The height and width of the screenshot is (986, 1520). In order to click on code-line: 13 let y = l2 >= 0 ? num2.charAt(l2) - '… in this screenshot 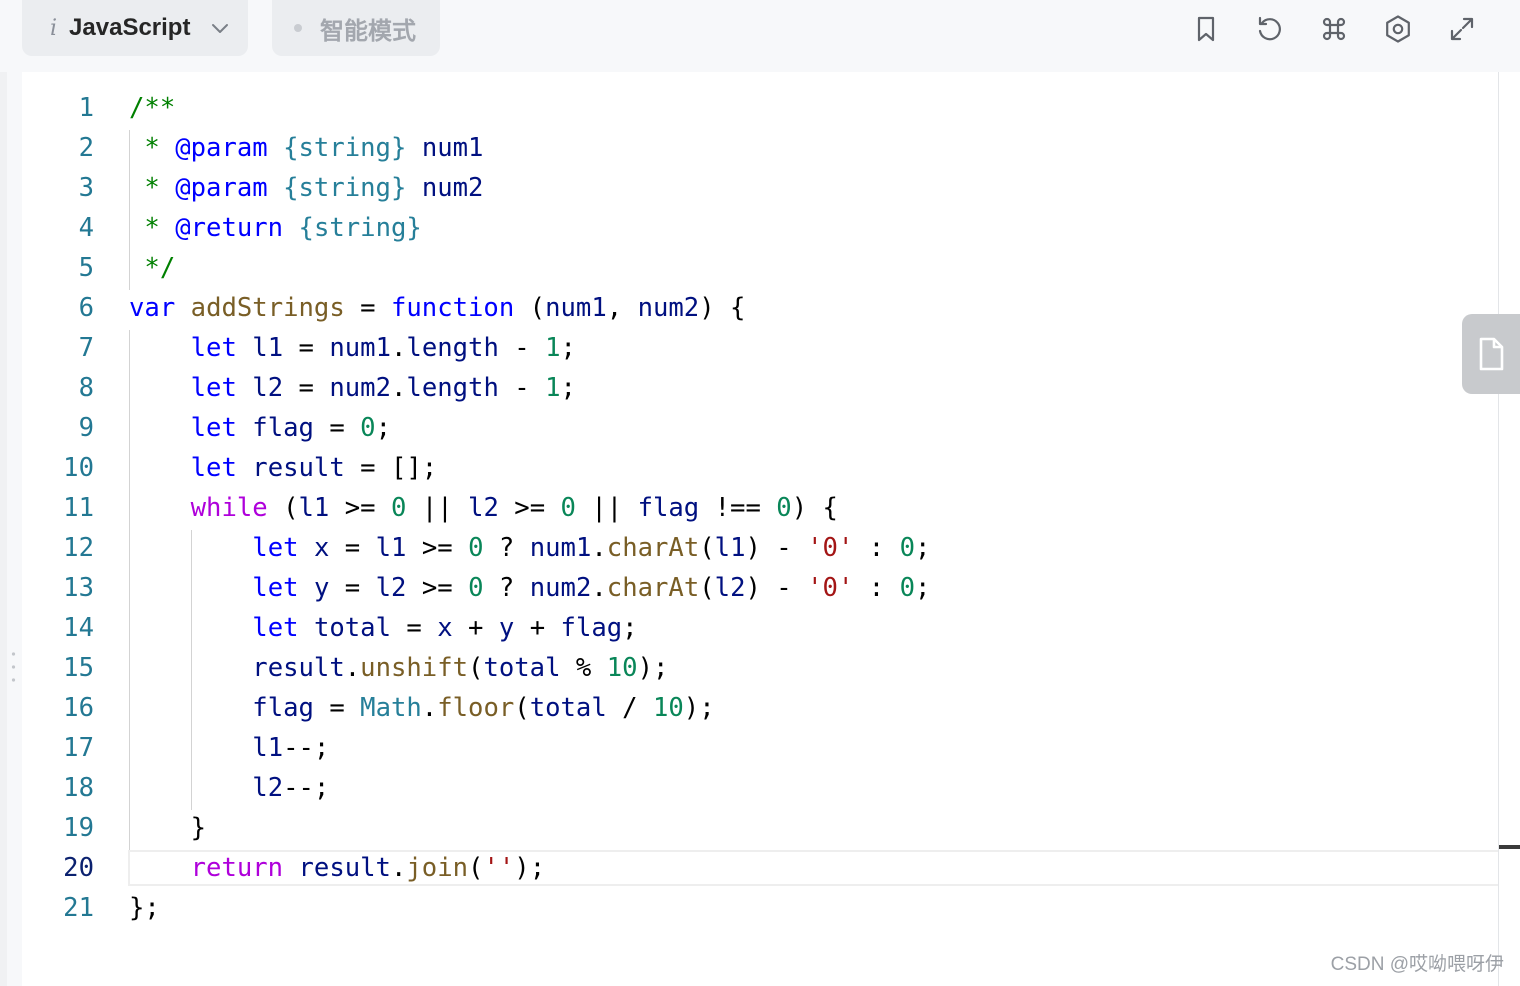, I will do `click(749, 588)`.